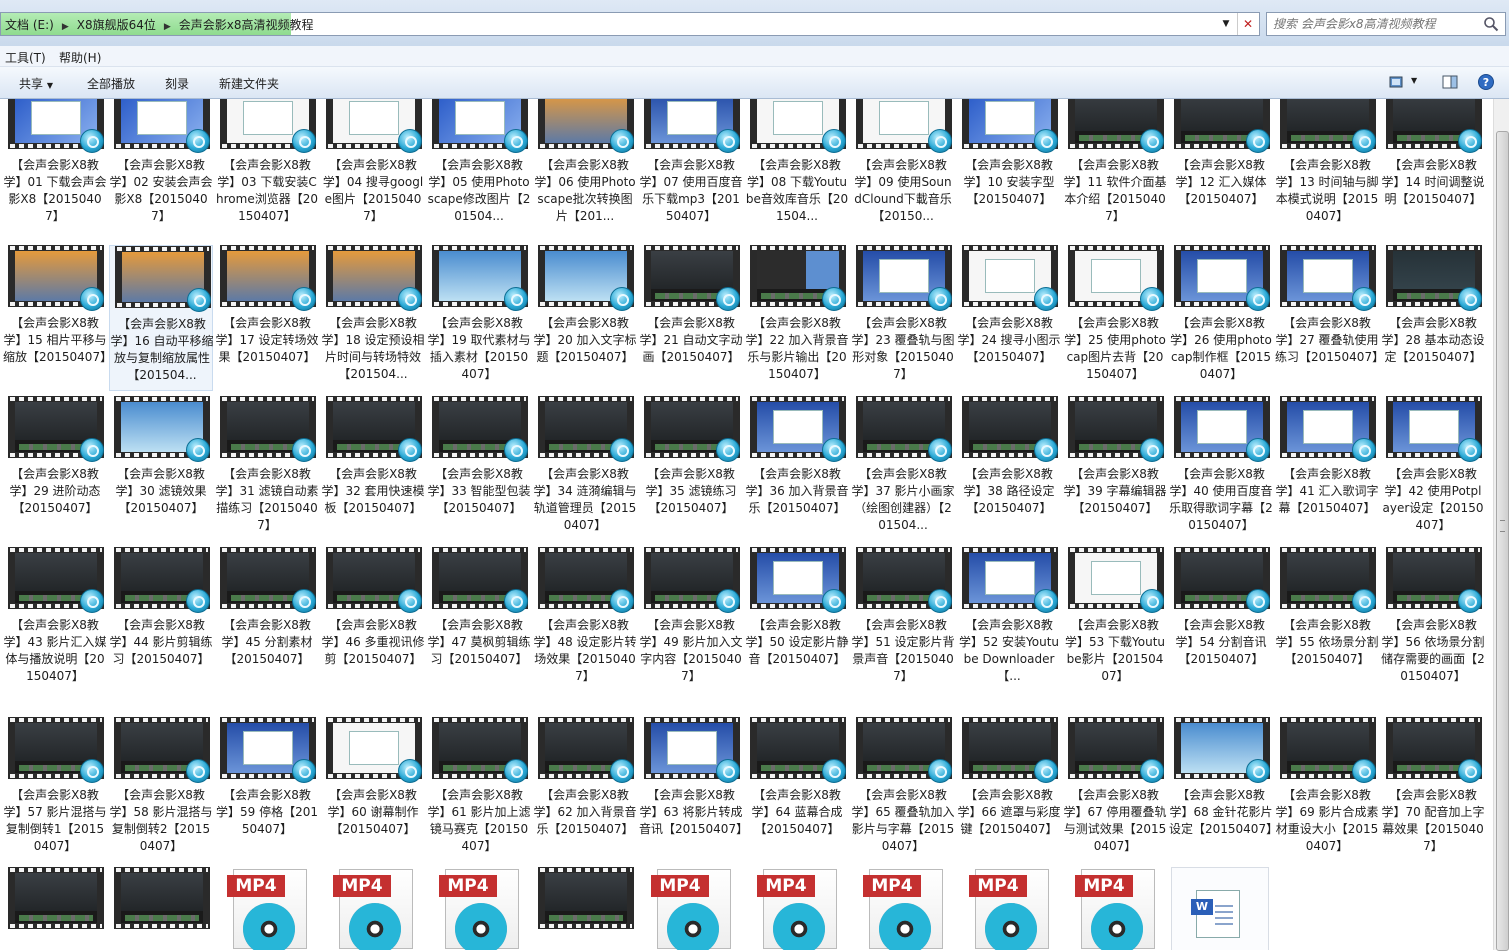 The image size is (1509, 951). Describe the element at coordinates (1221, 469) in the screenshot. I see `file-item: 【会声会影X8教学】40 使用百度音乐取得歌词字幕【20150407】` at that location.